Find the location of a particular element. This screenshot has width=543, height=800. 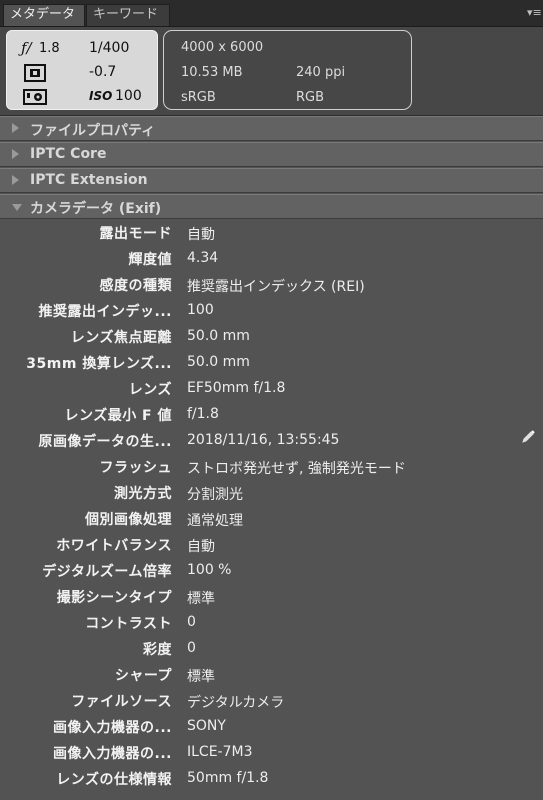

property-row: 推奨露出インデッ... 100 is located at coordinates (271, 311).